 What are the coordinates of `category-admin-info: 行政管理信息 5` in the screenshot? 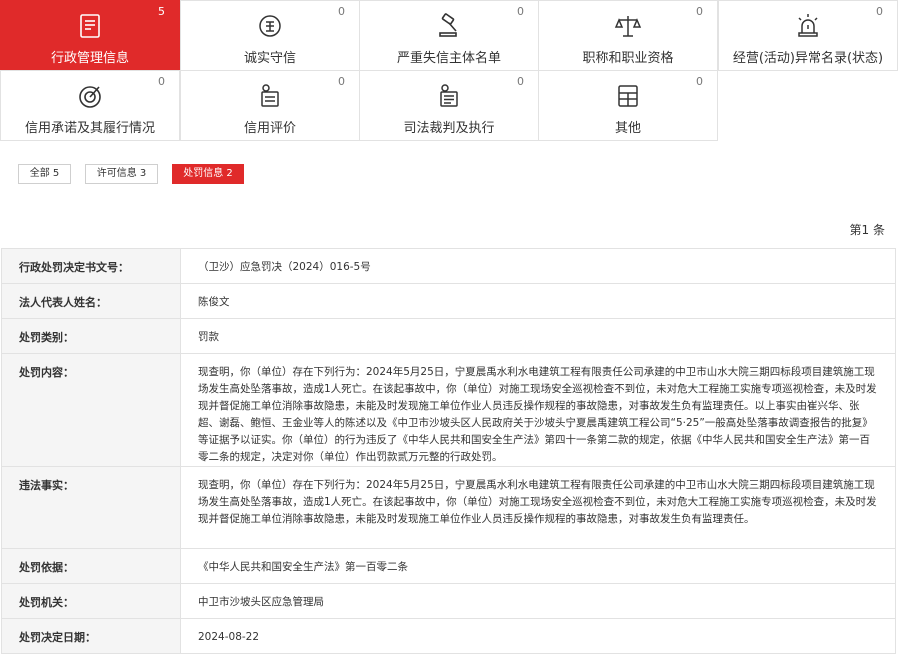 It's located at (90, 35).